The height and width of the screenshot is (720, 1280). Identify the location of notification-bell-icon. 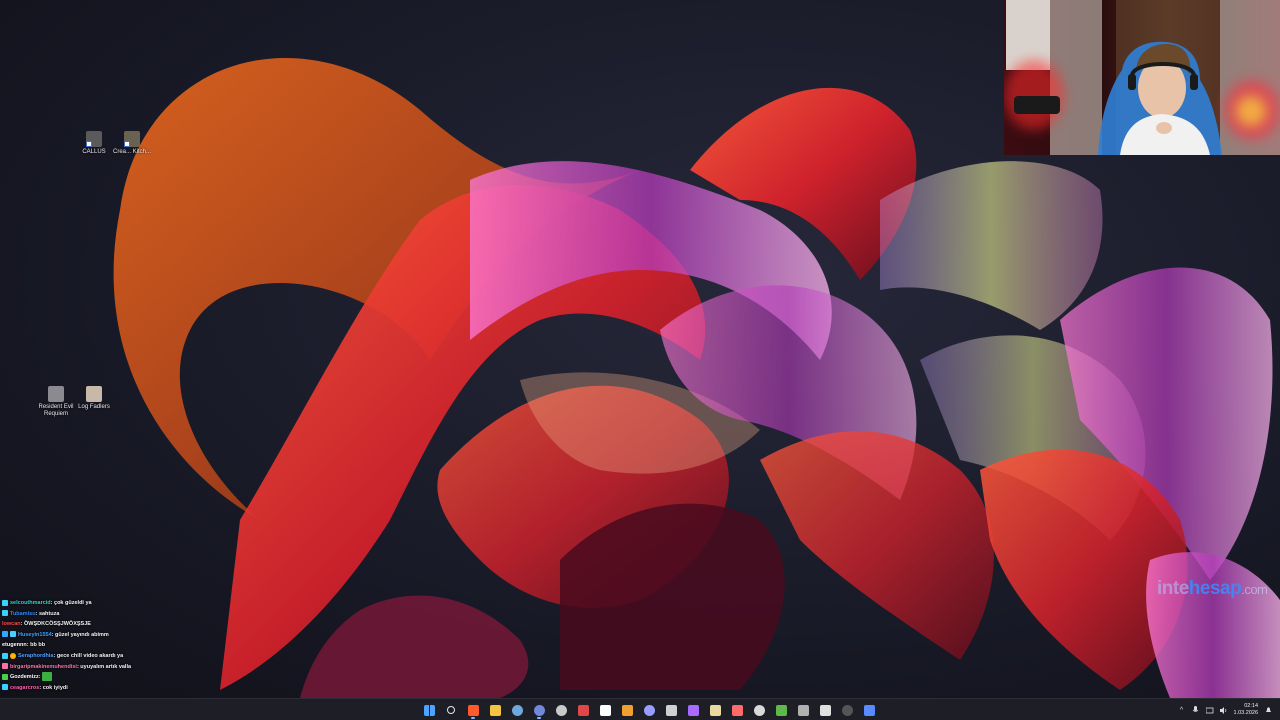
(1268, 710).